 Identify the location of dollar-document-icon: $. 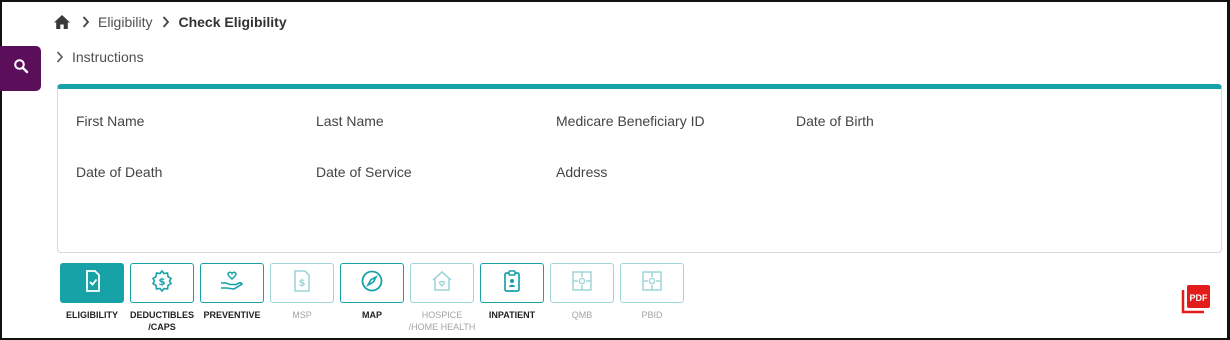
(302, 283).